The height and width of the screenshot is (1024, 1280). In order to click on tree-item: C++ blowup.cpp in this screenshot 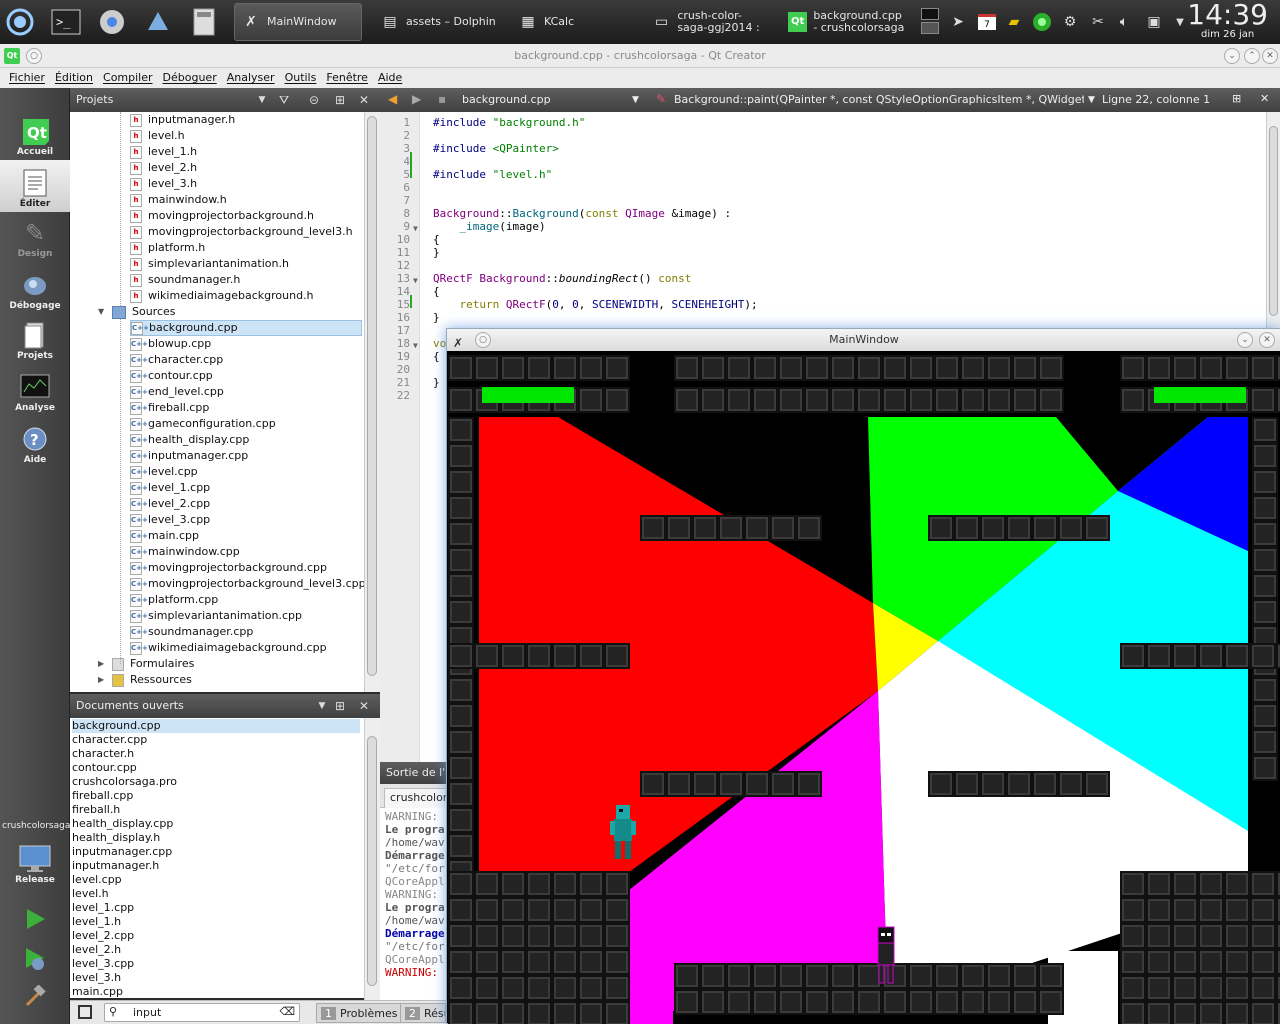, I will do `click(170, 344)`.